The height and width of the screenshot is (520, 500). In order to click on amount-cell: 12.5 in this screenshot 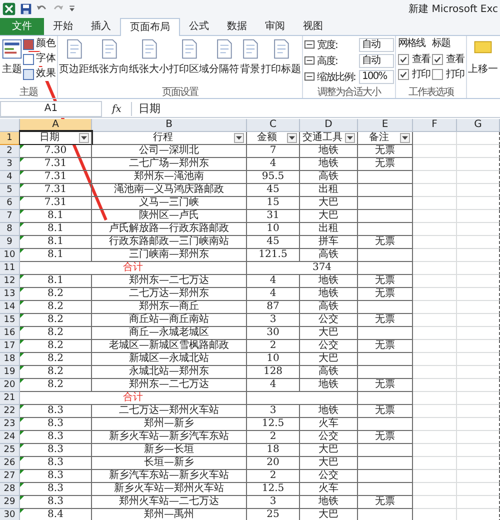, I will do `click(273, 489)`.